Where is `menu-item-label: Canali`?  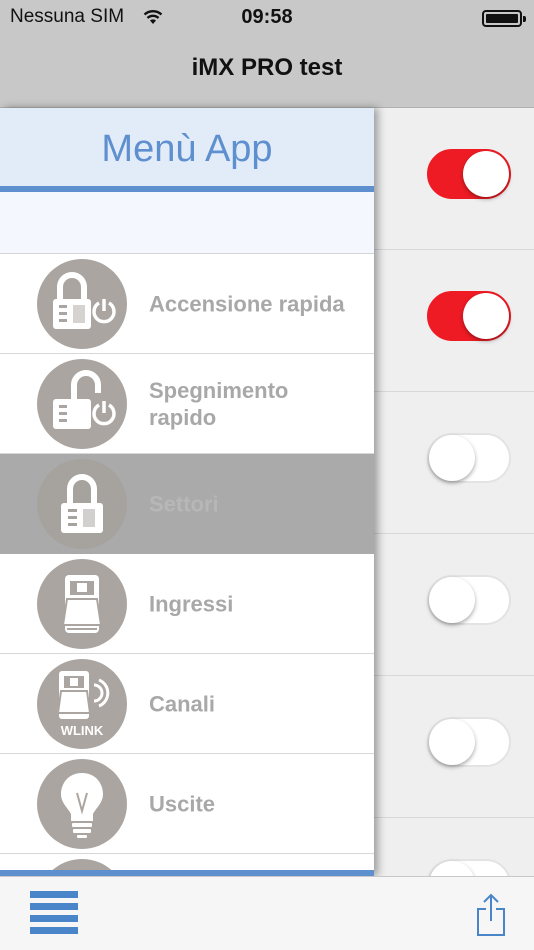 menu-item-label: Canali is located at coordinates (182, 703).